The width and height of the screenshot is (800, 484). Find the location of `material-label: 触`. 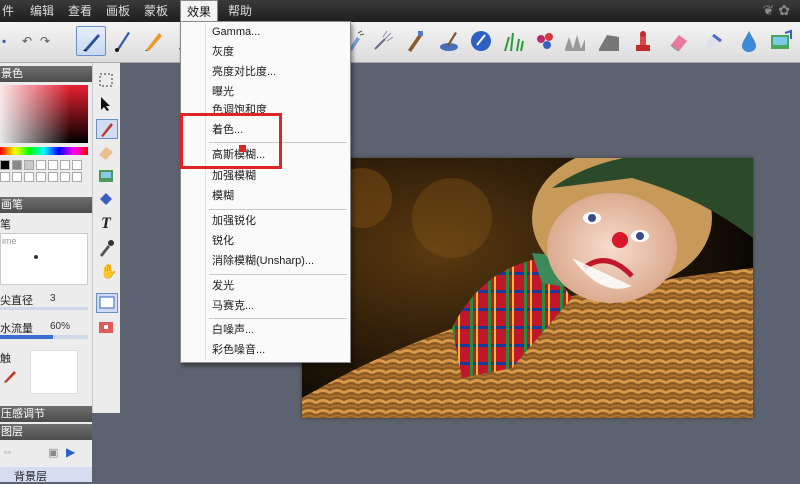

material-label: 触 is located at coordinates (5, 359).